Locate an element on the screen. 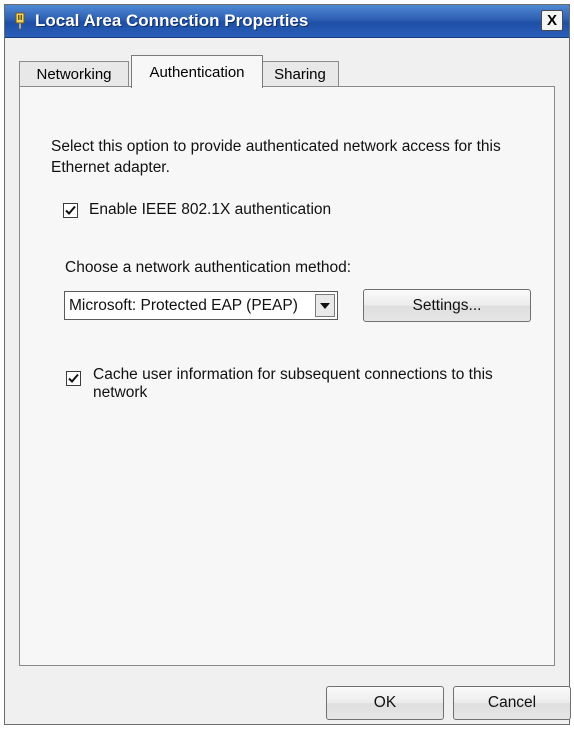 The height and width of the screenshot is (729, 574). auth-method-select: Microsoft: Protected EAP (PEAP) is located at coordinates (201, 305).